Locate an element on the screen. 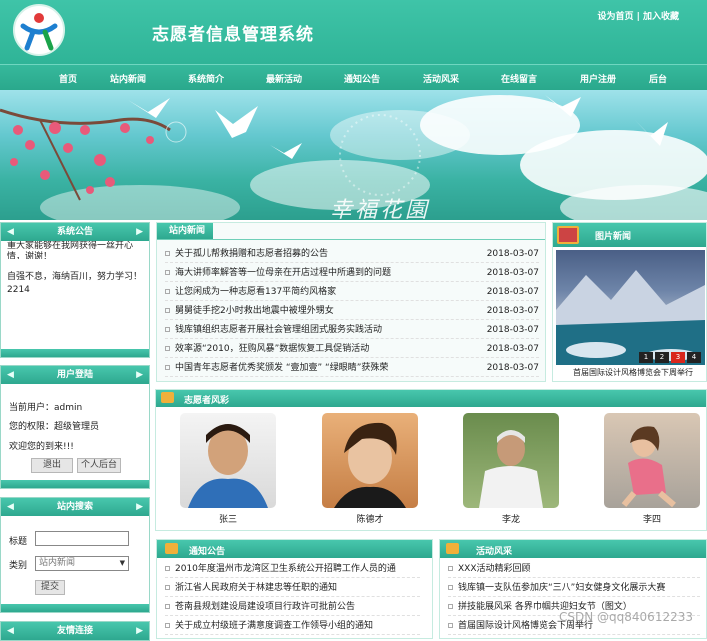 The height and width of the screenshot is (641, 707). site-logo is located at coordinates (39, 30).